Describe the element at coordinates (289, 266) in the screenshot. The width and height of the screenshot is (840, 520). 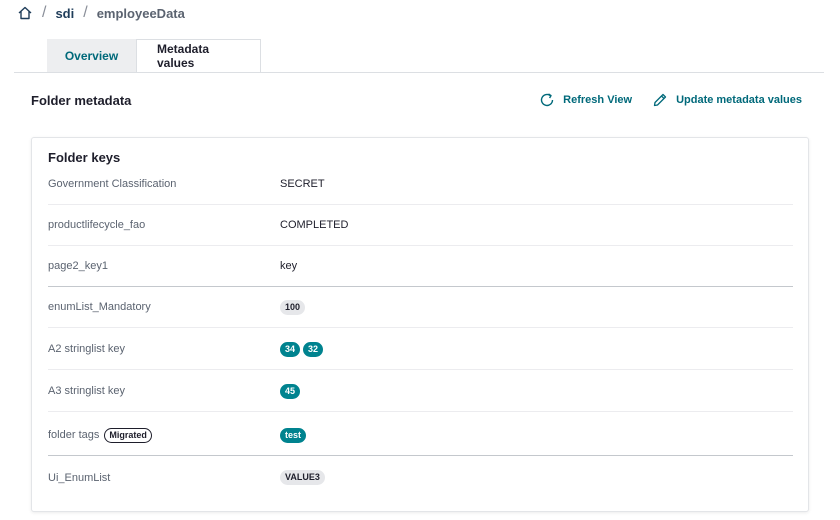
I see `row-value: key` at that location.